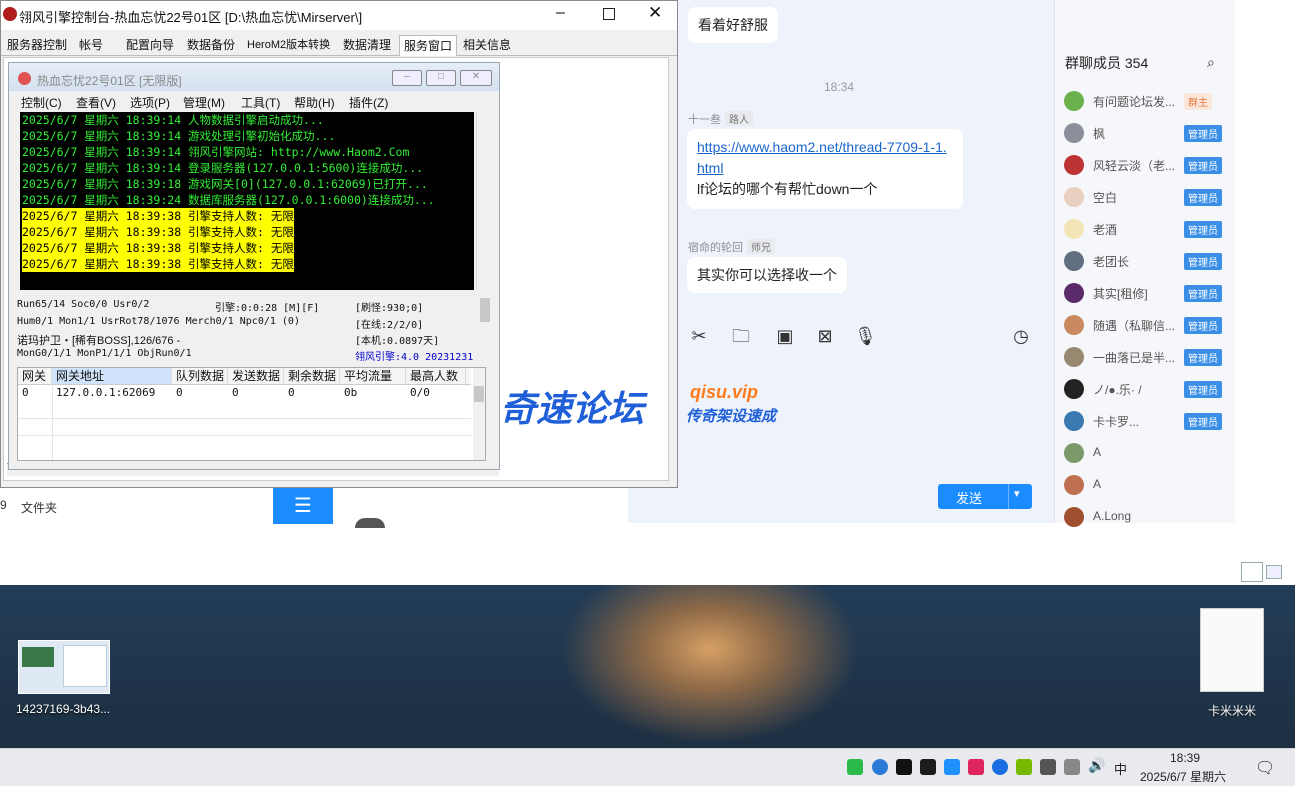 The height and width of the screenshot is (786, 1295). I want to click on tab-herom2: HeroM2版本转换, so click(288, 45).